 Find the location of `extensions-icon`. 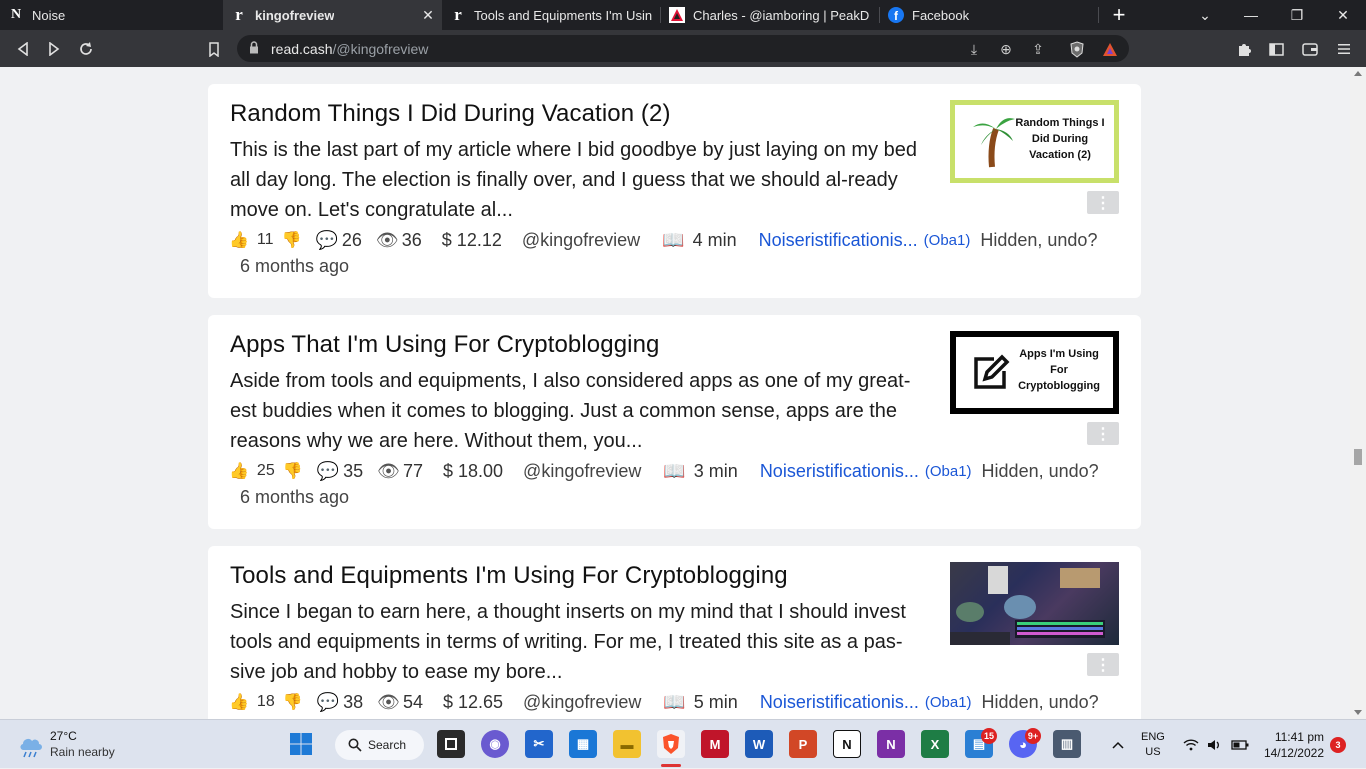

extensions-icon is located at coordinates (1244, 49).